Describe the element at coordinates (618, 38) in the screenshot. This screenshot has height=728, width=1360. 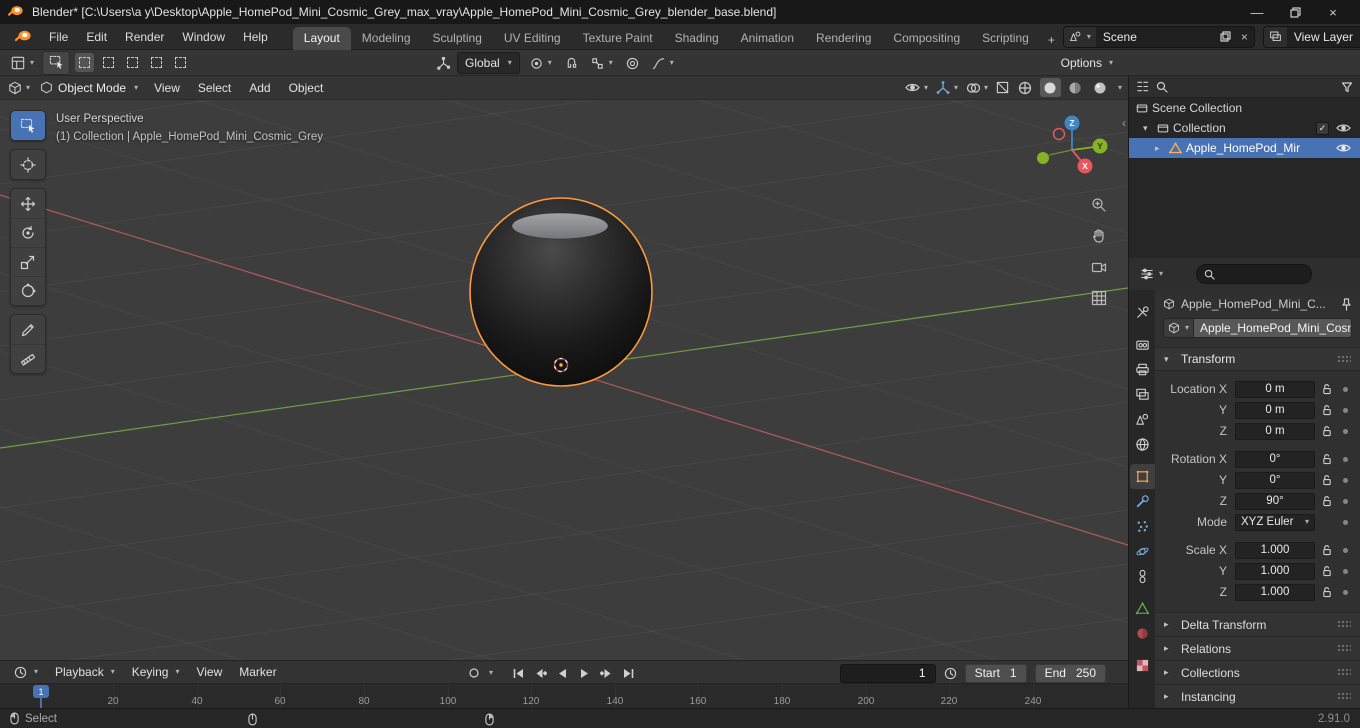
I see `tab-texture-paint: Texture Paint` at that location.